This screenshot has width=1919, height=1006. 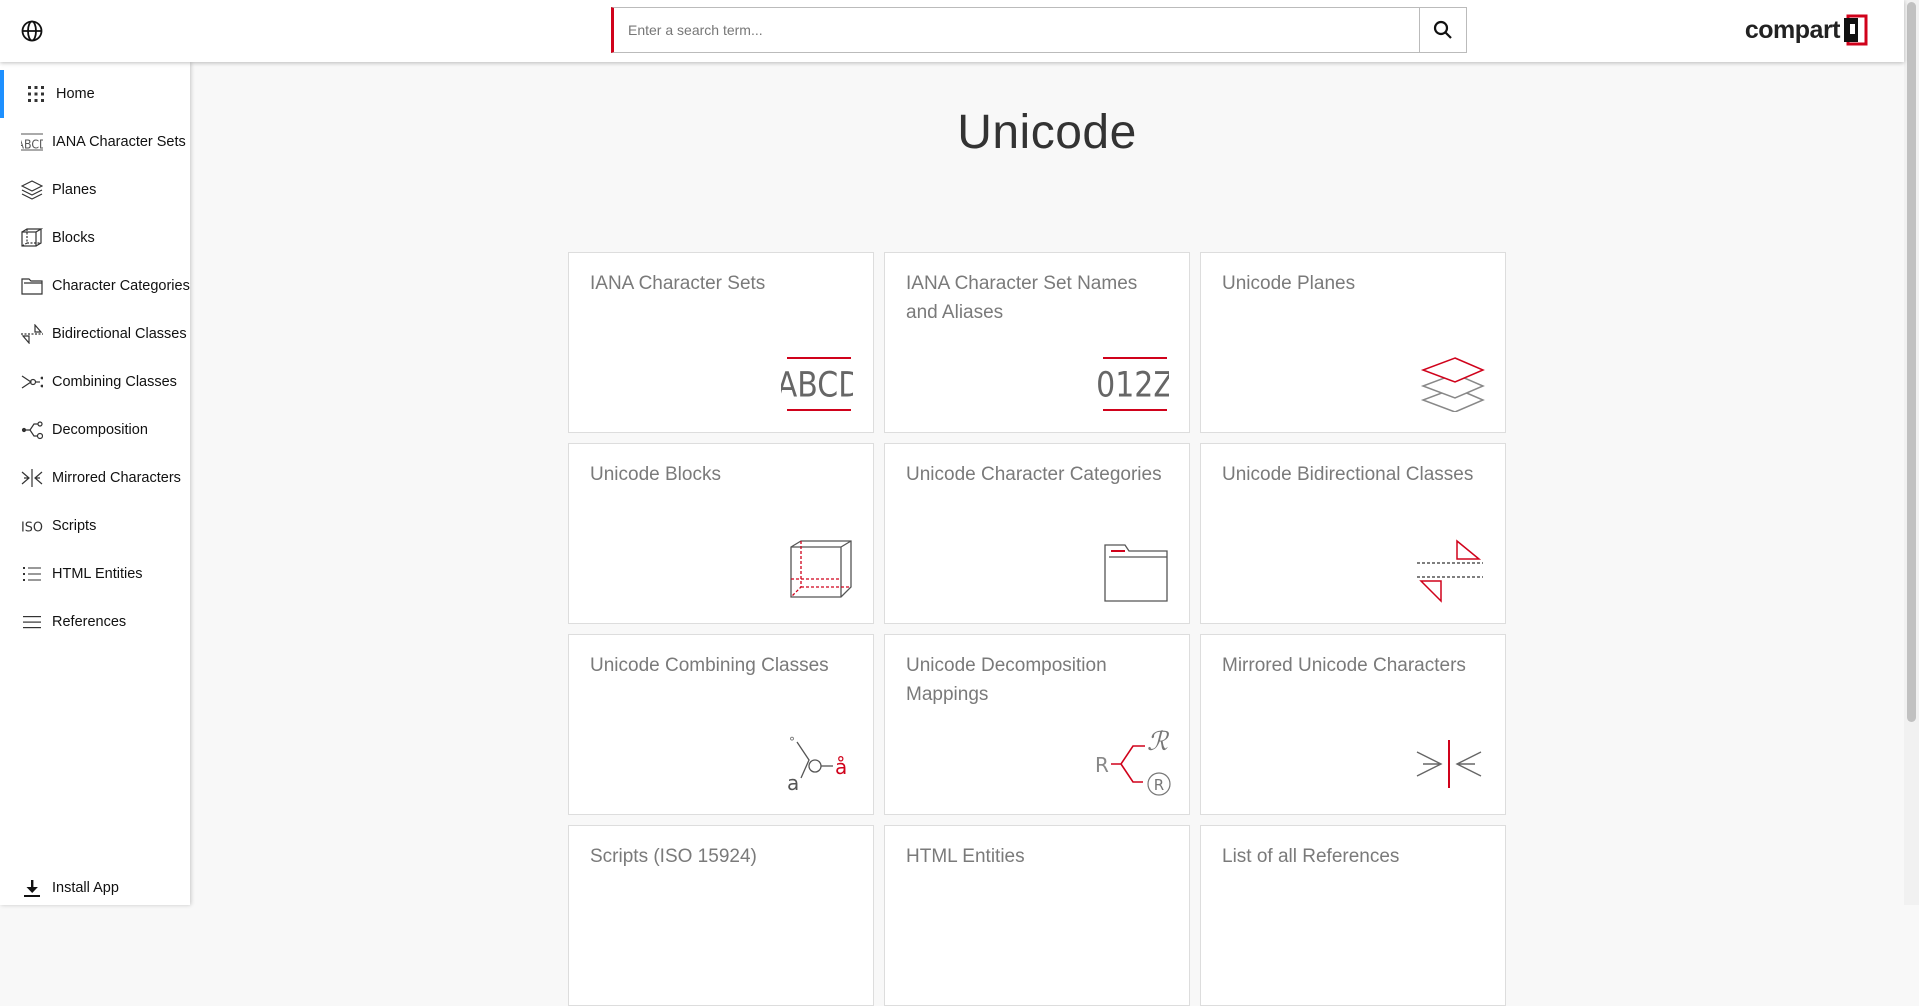 I want to click on sidebar-item-html-entities: HTML Entities, so click(x=95, y=574).